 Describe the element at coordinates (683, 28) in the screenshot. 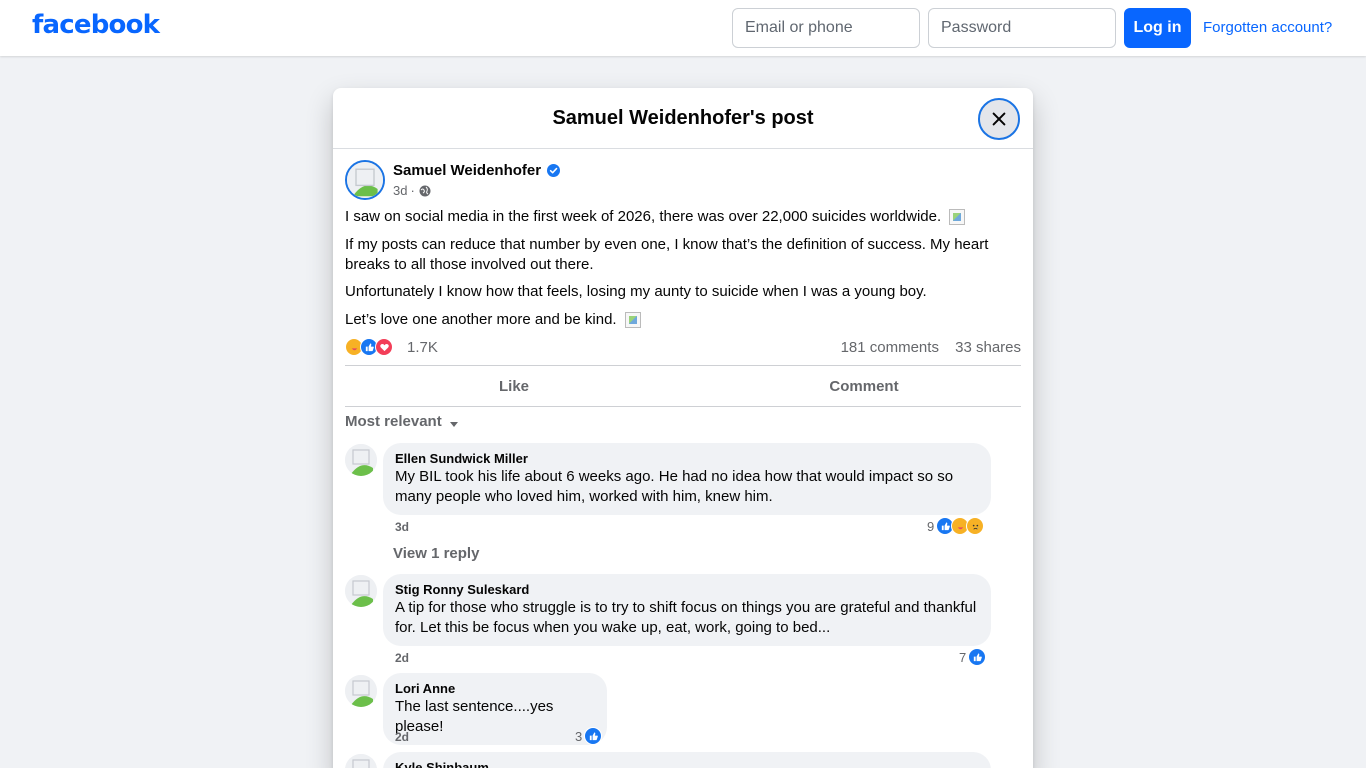

I see `top-bar: facebook Log in Forgotten account?` at that location.